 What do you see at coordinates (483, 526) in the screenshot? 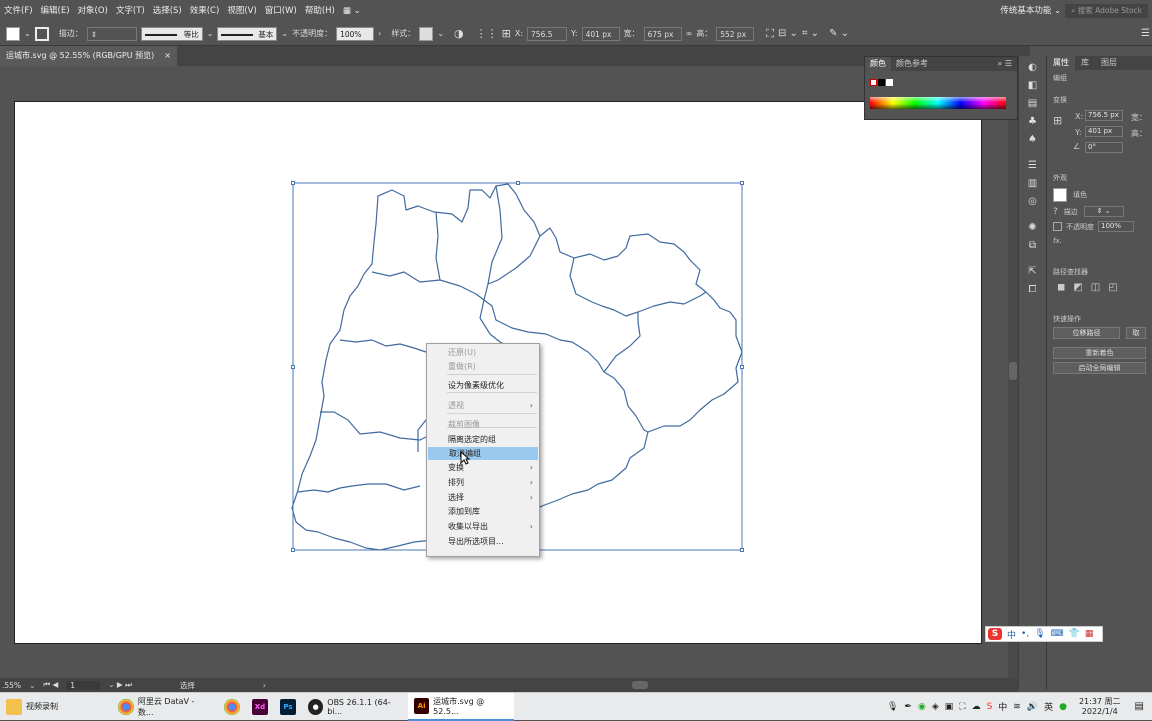
I see `context-menu-item: 收集以导出 ›` at bounding box center [483, 526].